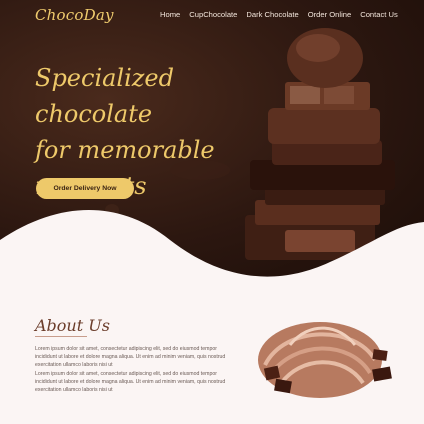  Describe the element at coordinates (72, 325) in the screenshot. I see `about-title: About Us` at that location.